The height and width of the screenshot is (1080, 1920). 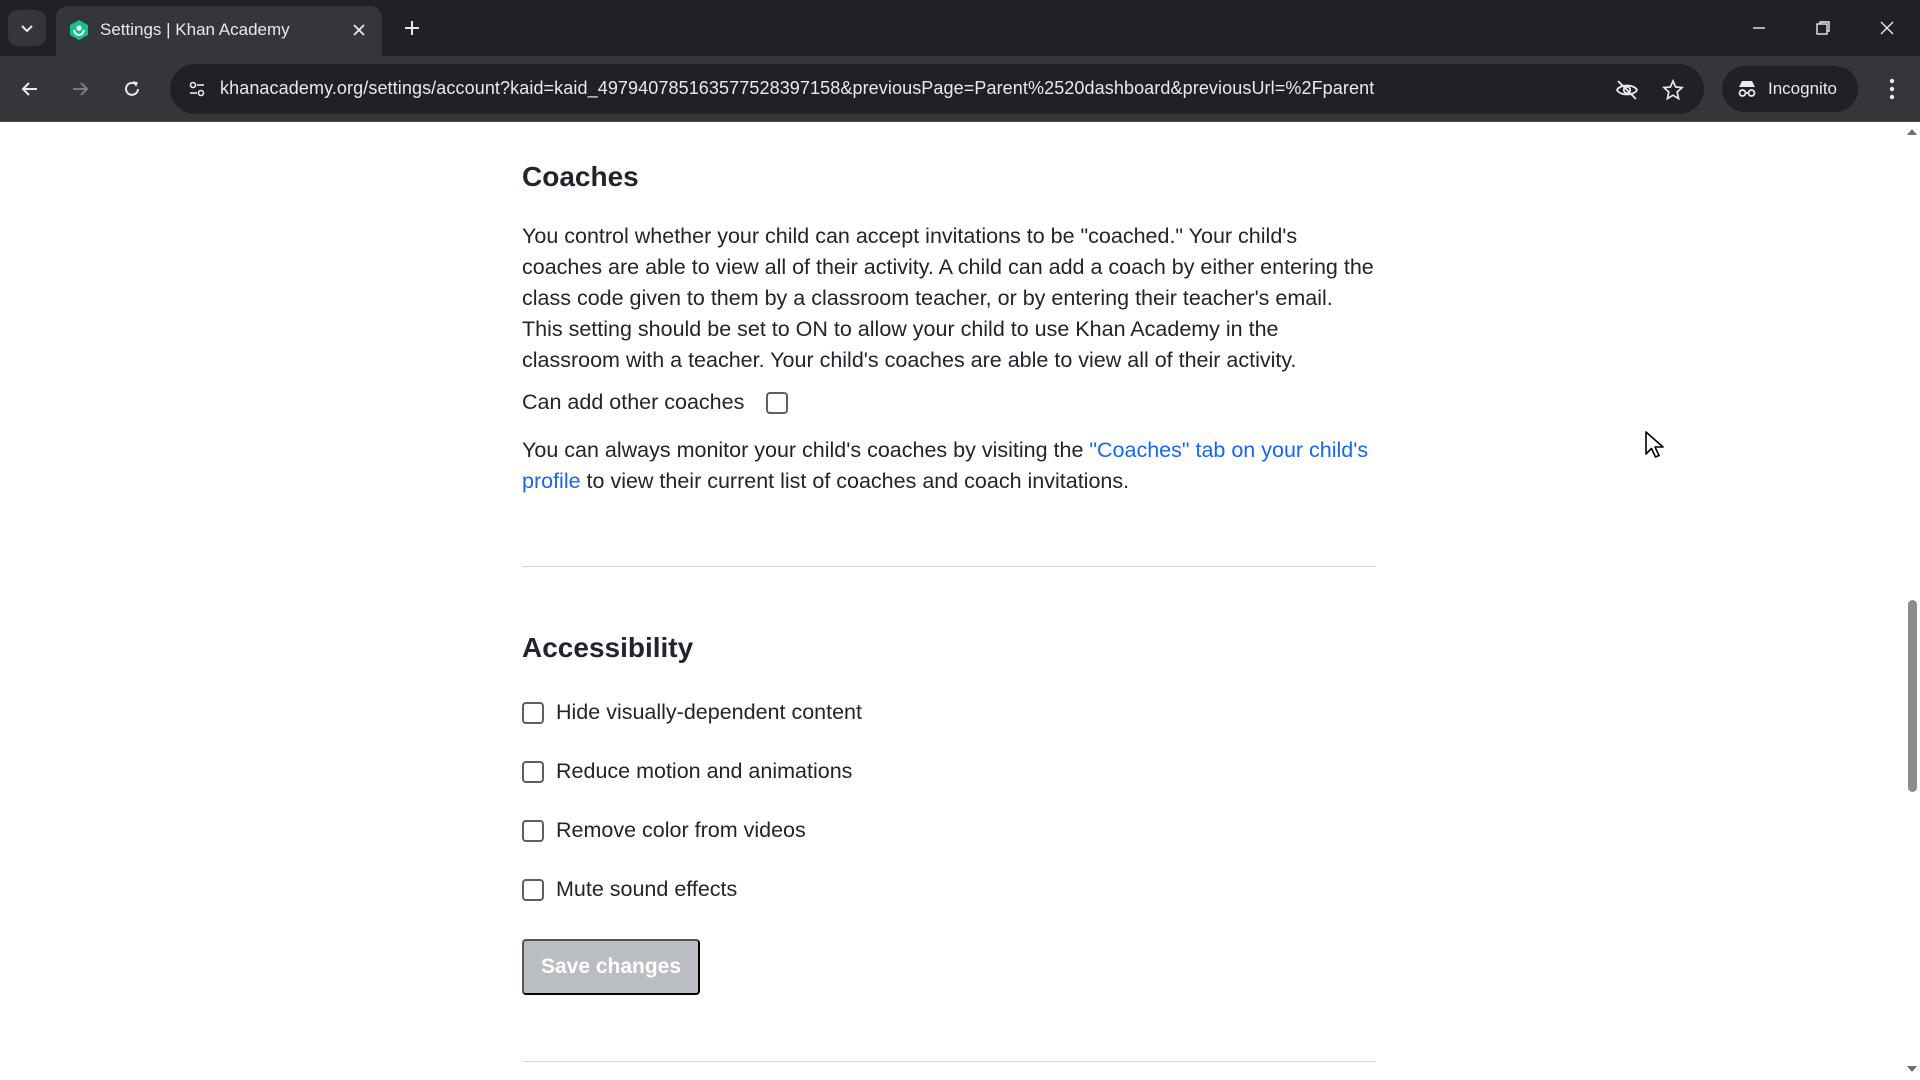 I want to click on option-label: Remove color from videos, so click(x=681, y=830).